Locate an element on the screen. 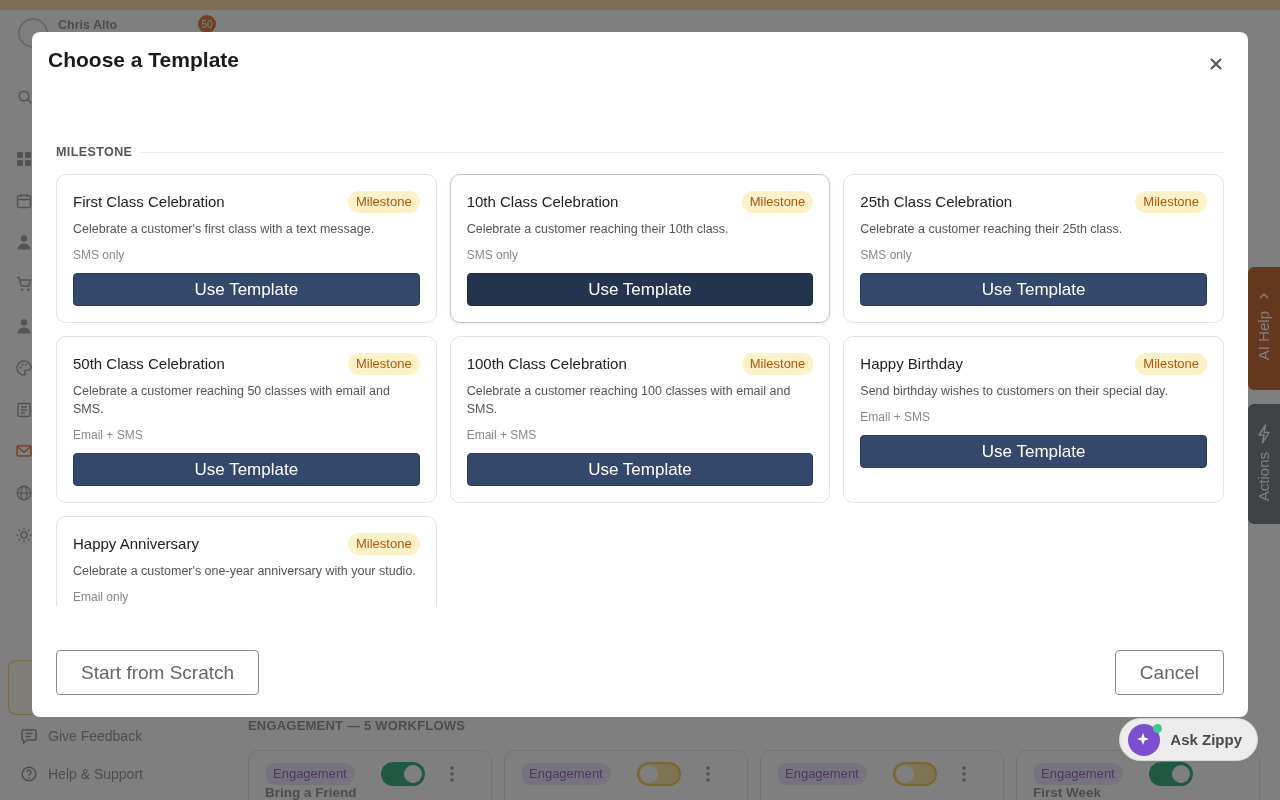  mail-icon is located at coordinates (24, 451).